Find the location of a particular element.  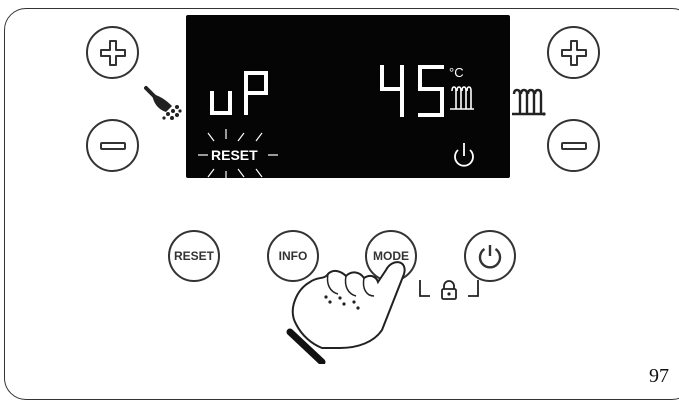

ch-plus-button is located at coordinates (573, 52).